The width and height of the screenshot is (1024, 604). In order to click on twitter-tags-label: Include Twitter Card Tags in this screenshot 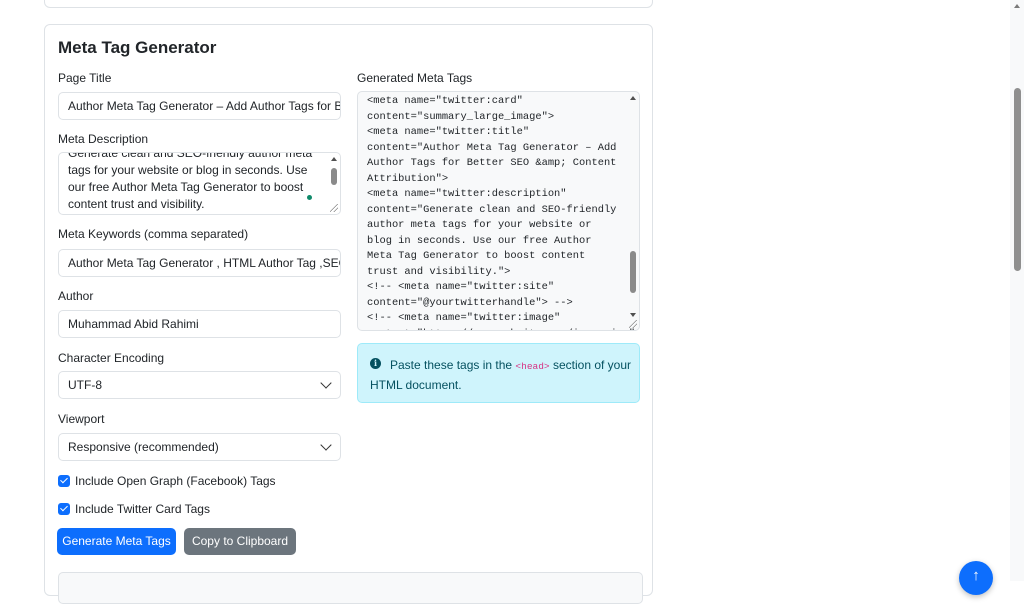, I will do `click(142, 509)`.